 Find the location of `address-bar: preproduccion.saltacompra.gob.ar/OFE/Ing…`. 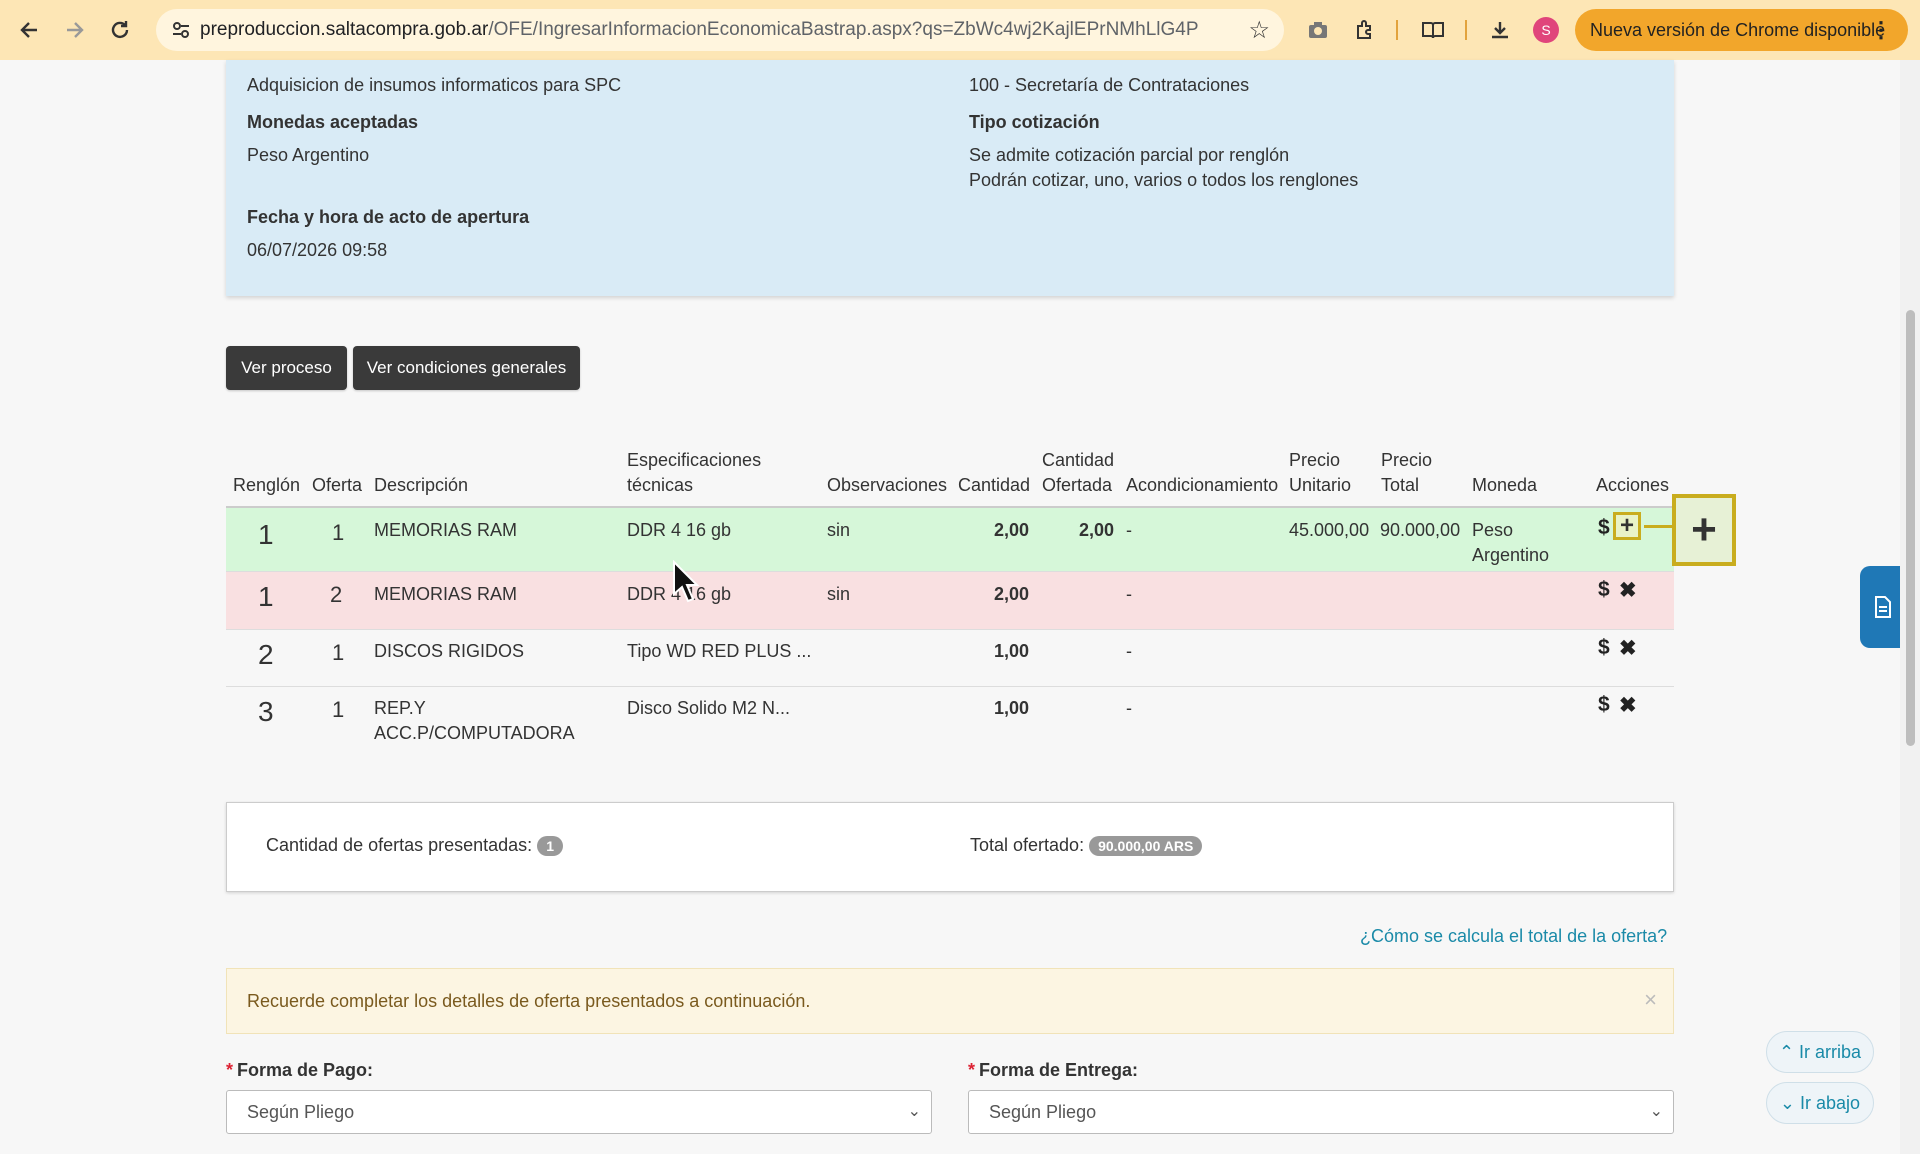

address-bar: preproduccion.saltacompra.gob.ar/OFE/Ing… is located at coordinates (720, 30).